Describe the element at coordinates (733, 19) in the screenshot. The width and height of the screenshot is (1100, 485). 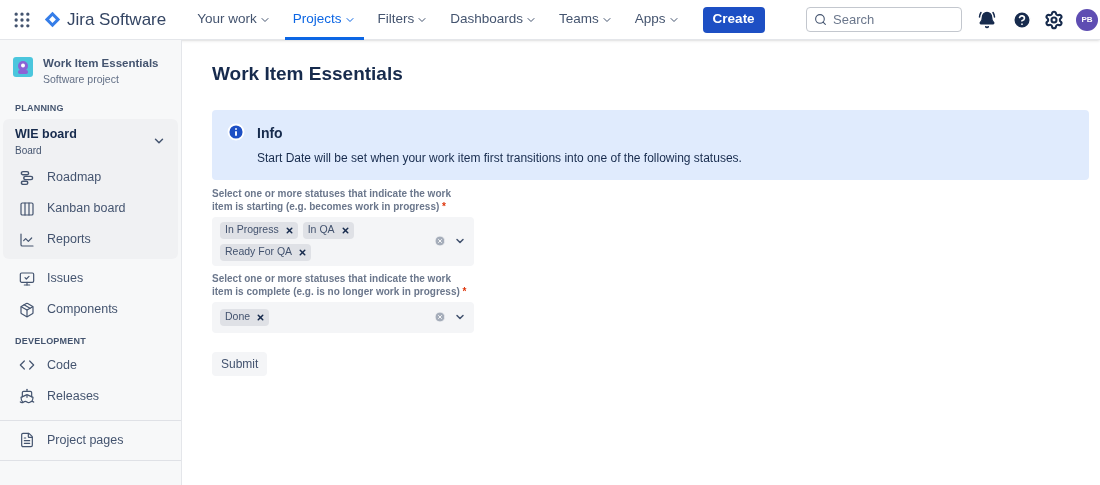
I see `create-button: Create` at that location.